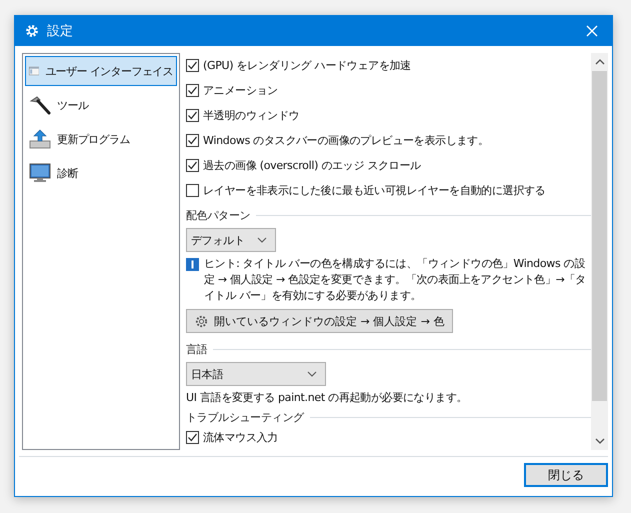  Describe the element at coordinates (101, 71) in the screenshot. I see `sidebar-item: ユーザー インターフェイス` at that location.